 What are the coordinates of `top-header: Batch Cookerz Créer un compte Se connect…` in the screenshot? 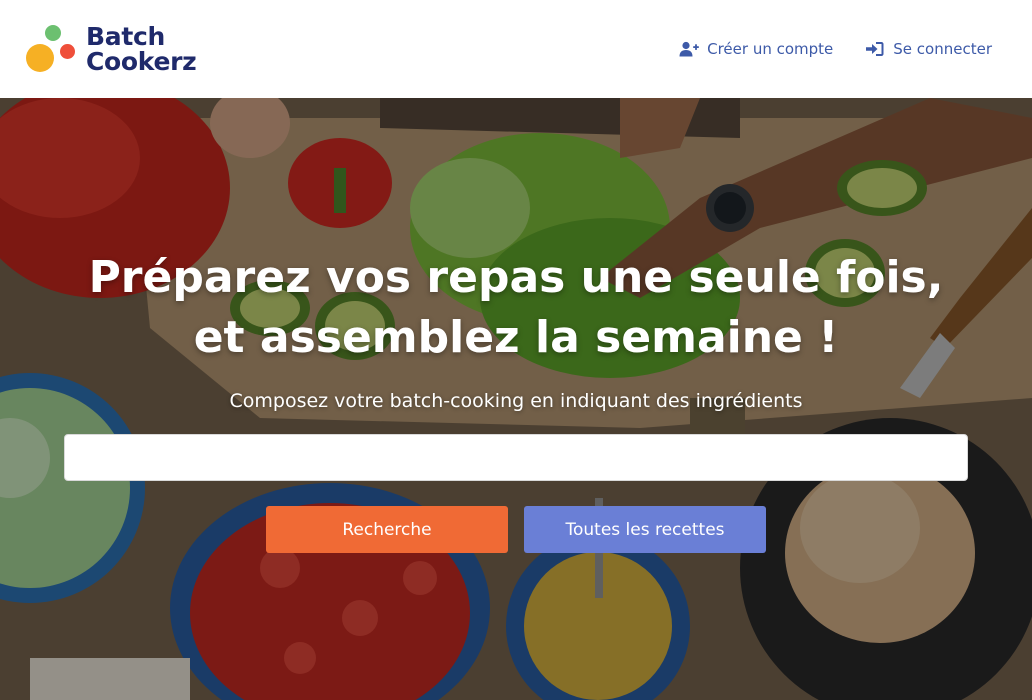 It's located at (516, 49).